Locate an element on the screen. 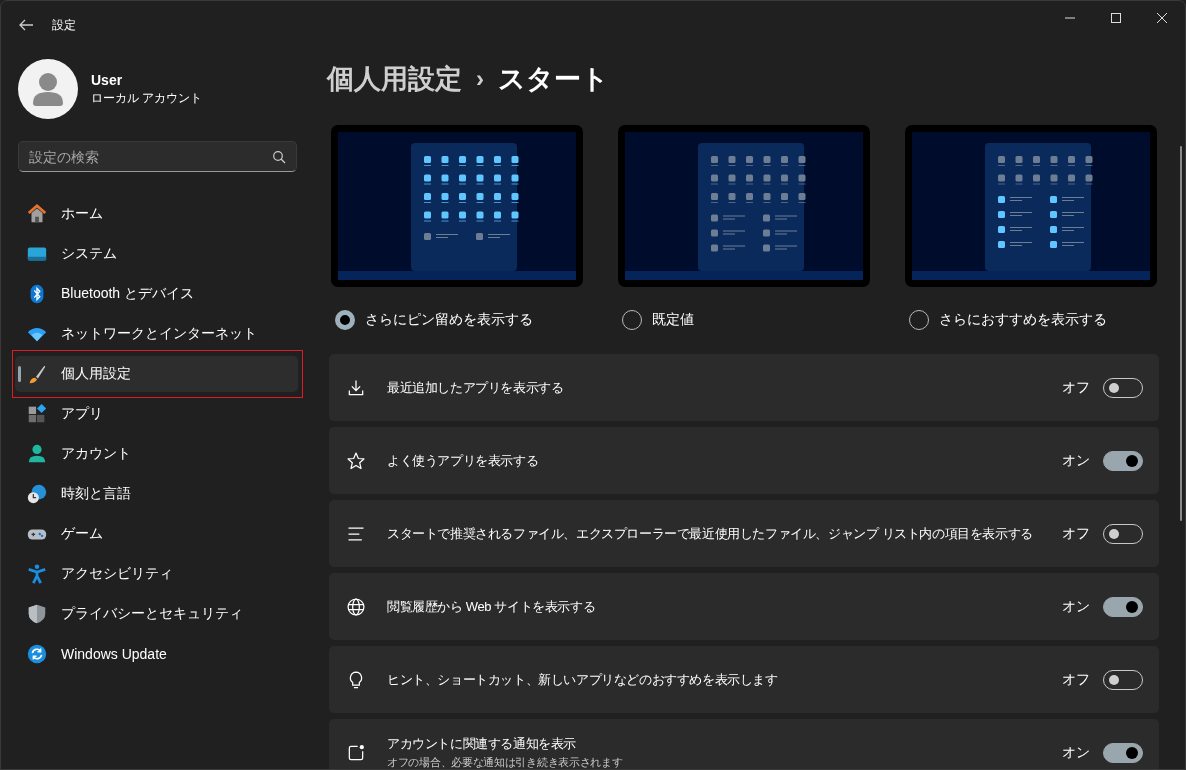  search-field: 設定の検索 is located at coordinates (157, 156).